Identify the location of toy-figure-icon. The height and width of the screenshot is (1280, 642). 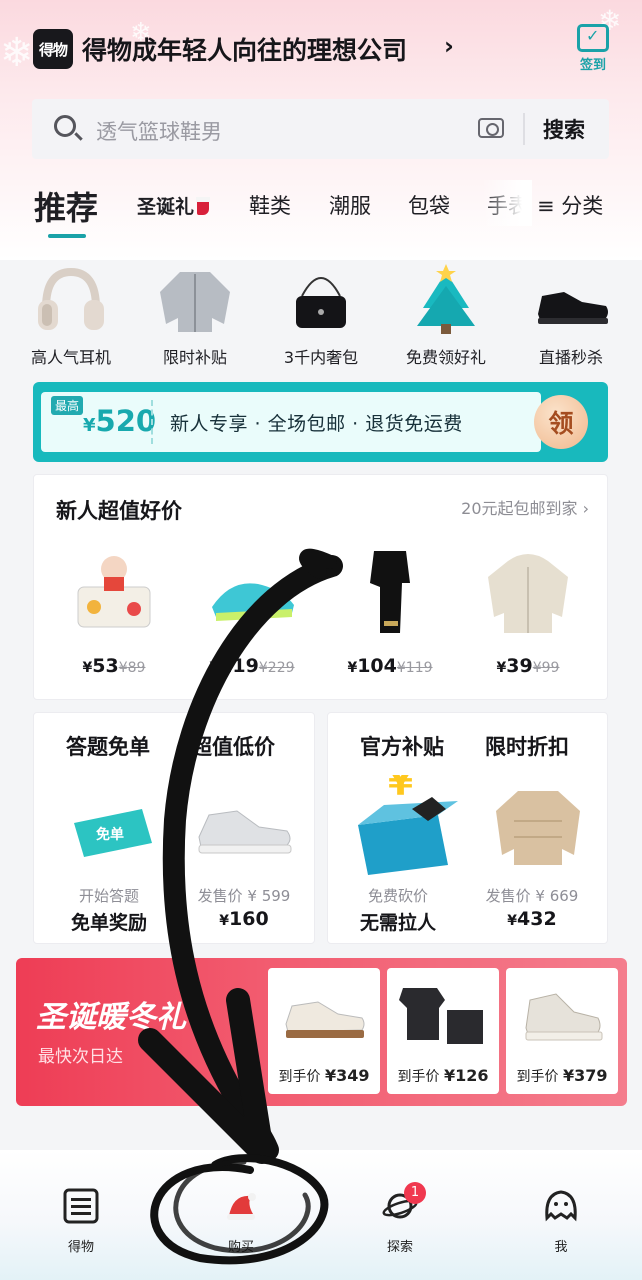
(114, 592).